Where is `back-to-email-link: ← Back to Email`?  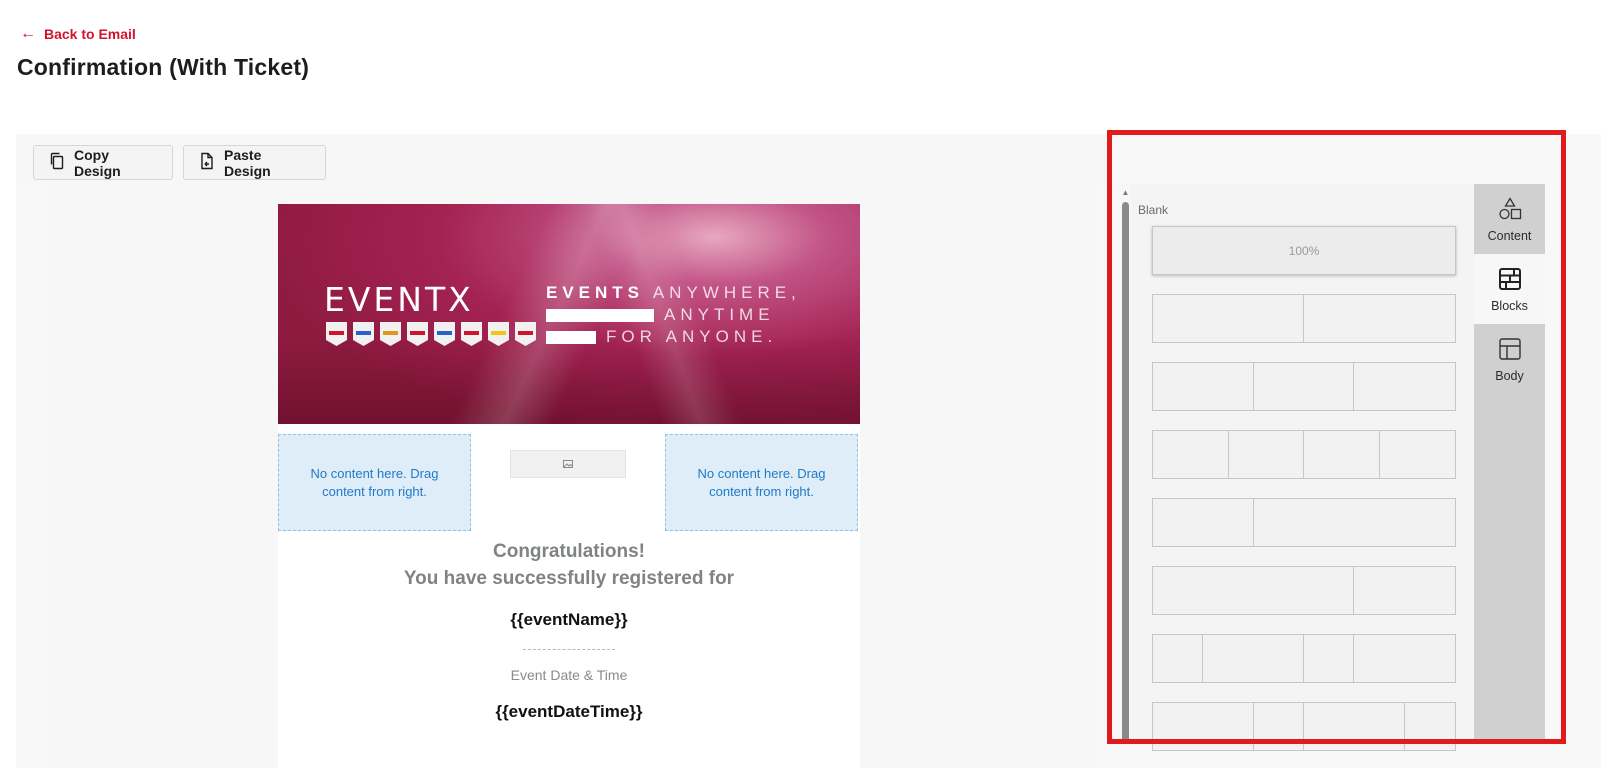 back-to-email-link: ← Back to Email is located at coordinates (78, 34).